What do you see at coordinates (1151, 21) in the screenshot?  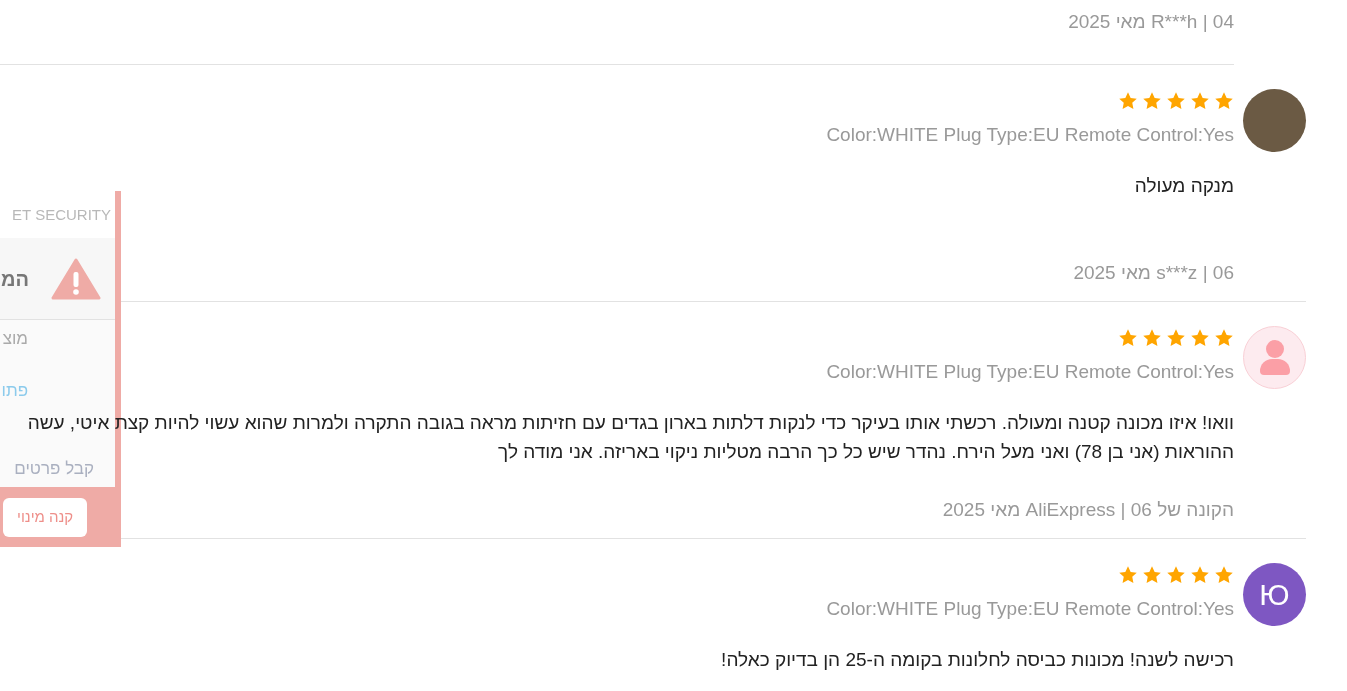 I see `review-date: R***h | 04 מאי 2025` at bounding box center [1151, 21].